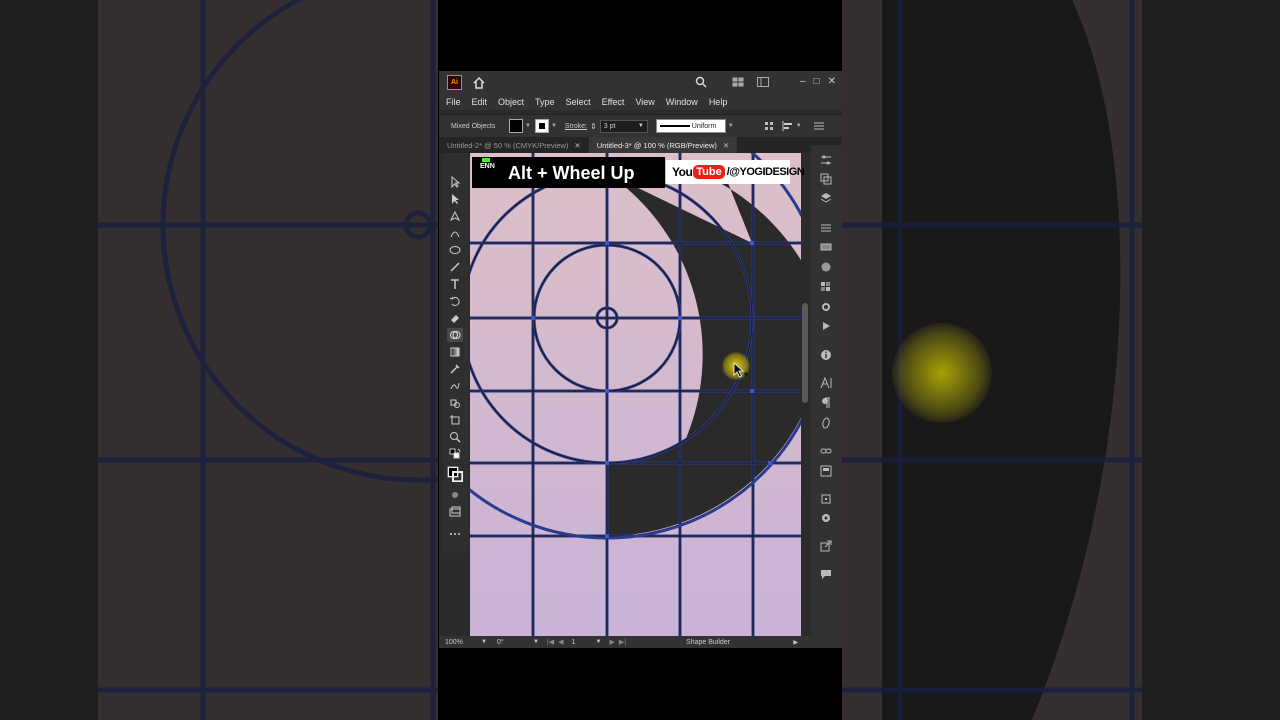 The width and height of the screenshot is (1280, 720). I want to click on workspace-switcher-icon, so click(763, 82).